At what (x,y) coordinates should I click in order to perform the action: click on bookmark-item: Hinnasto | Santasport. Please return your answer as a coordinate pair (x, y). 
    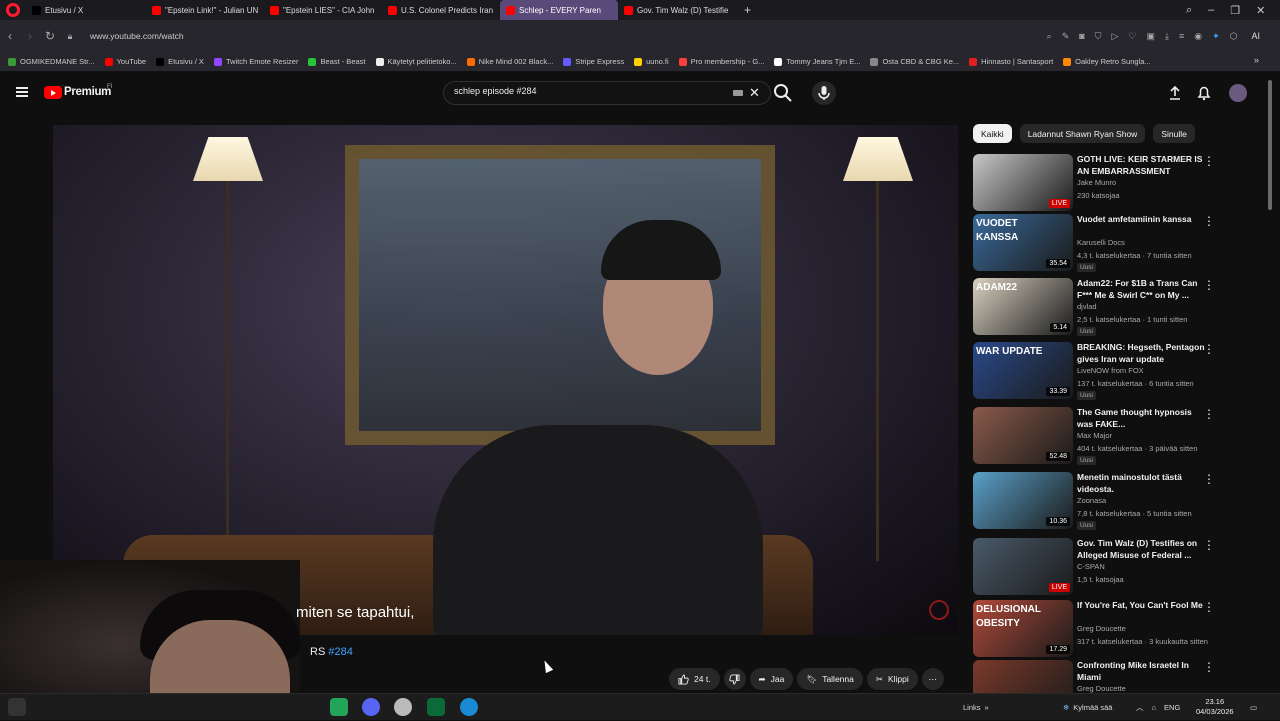
    Looking at the image, I should click on (1011, 61).